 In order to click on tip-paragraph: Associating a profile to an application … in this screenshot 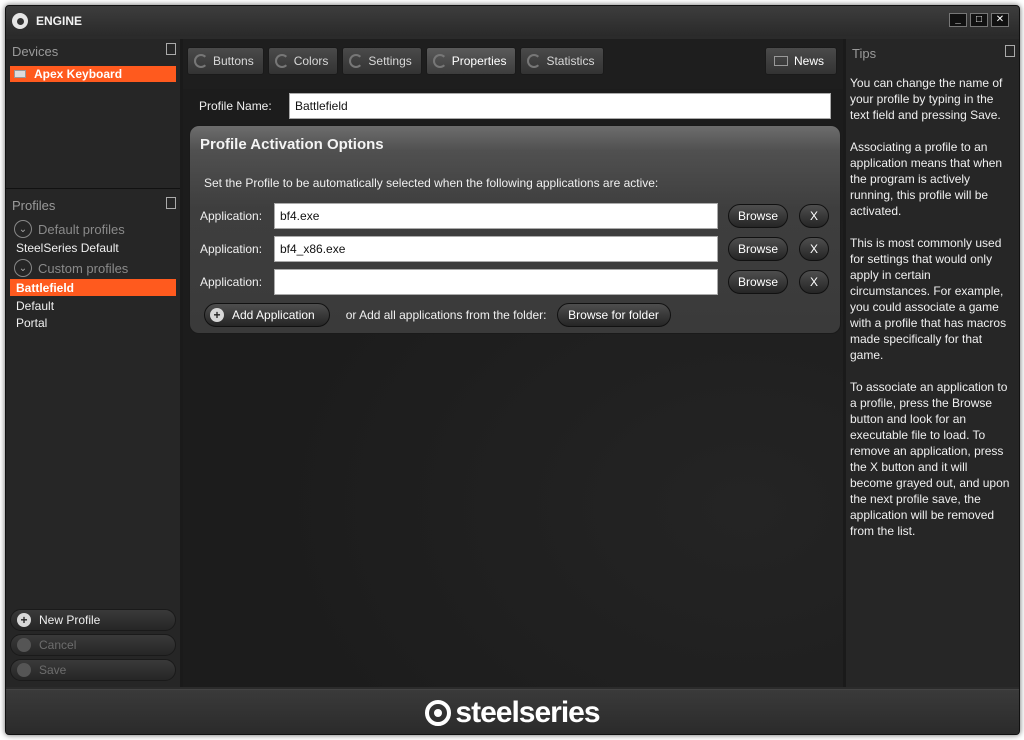, I will do `click(926, 179)`.